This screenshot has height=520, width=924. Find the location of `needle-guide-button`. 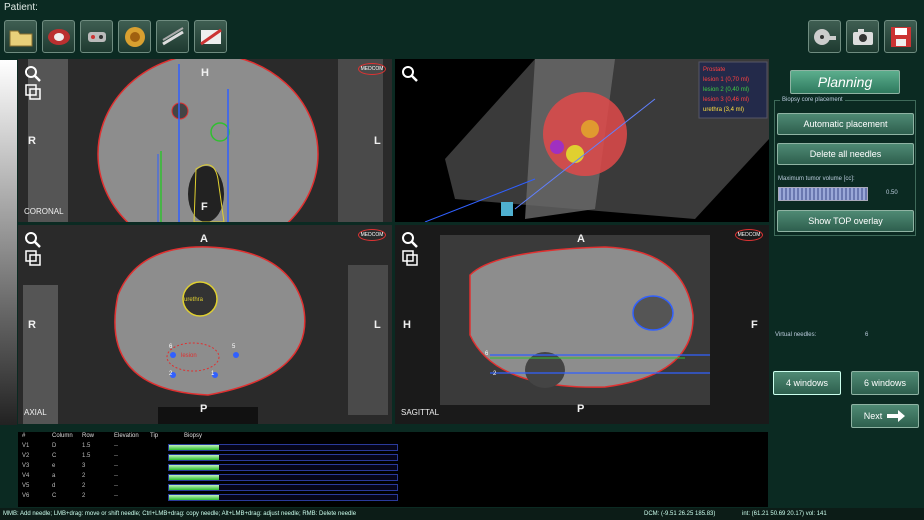

needle-guide-button is located at coordinates (172, 36).